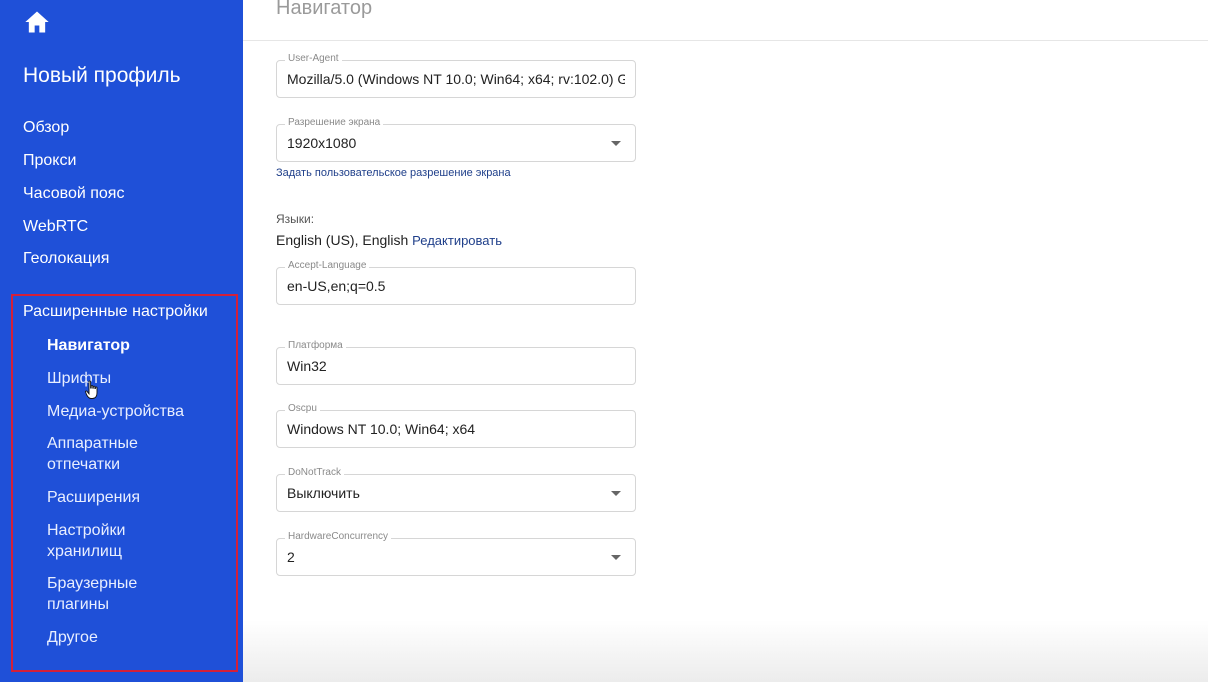  What do you see at coordinates (314, 472) in the screenshot?
I see `do-not-track-label: DoNotTrack` at bounding box center [314, 472].